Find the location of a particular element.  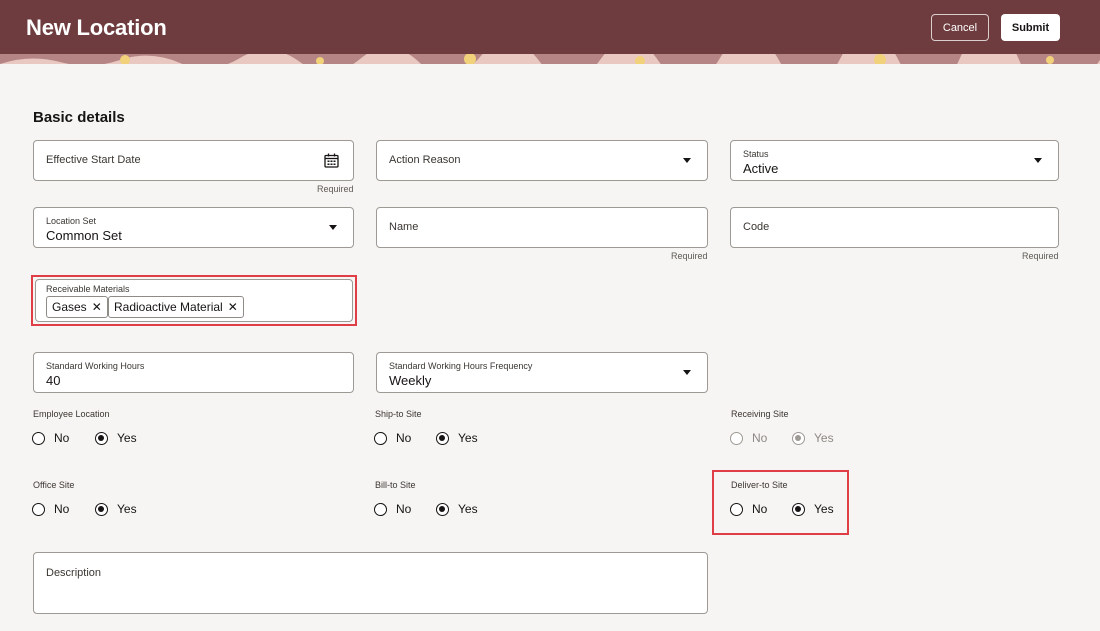

page-header: New Location Cancel Submit is located at coordinates (550, 32).